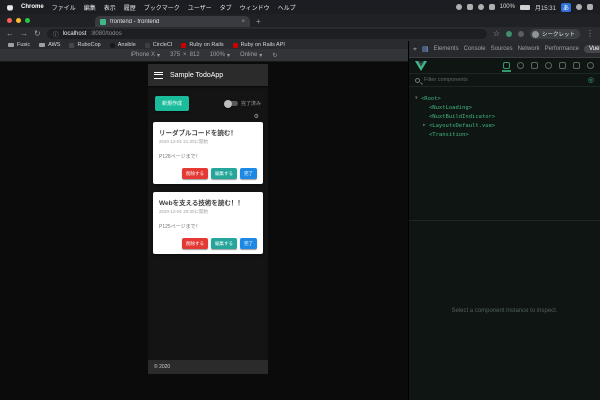 The image size is (600, 400). What do you see at coordinates (529, 49) in the screenshot?
I see `tab-network: Network` at bounding box center [529, 49].